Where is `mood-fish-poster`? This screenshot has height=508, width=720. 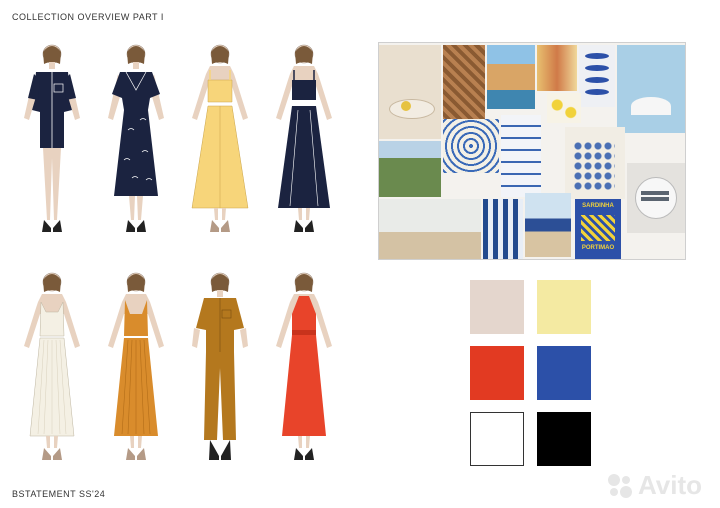
mood-fish-poster is located at coordinates (597, 76).